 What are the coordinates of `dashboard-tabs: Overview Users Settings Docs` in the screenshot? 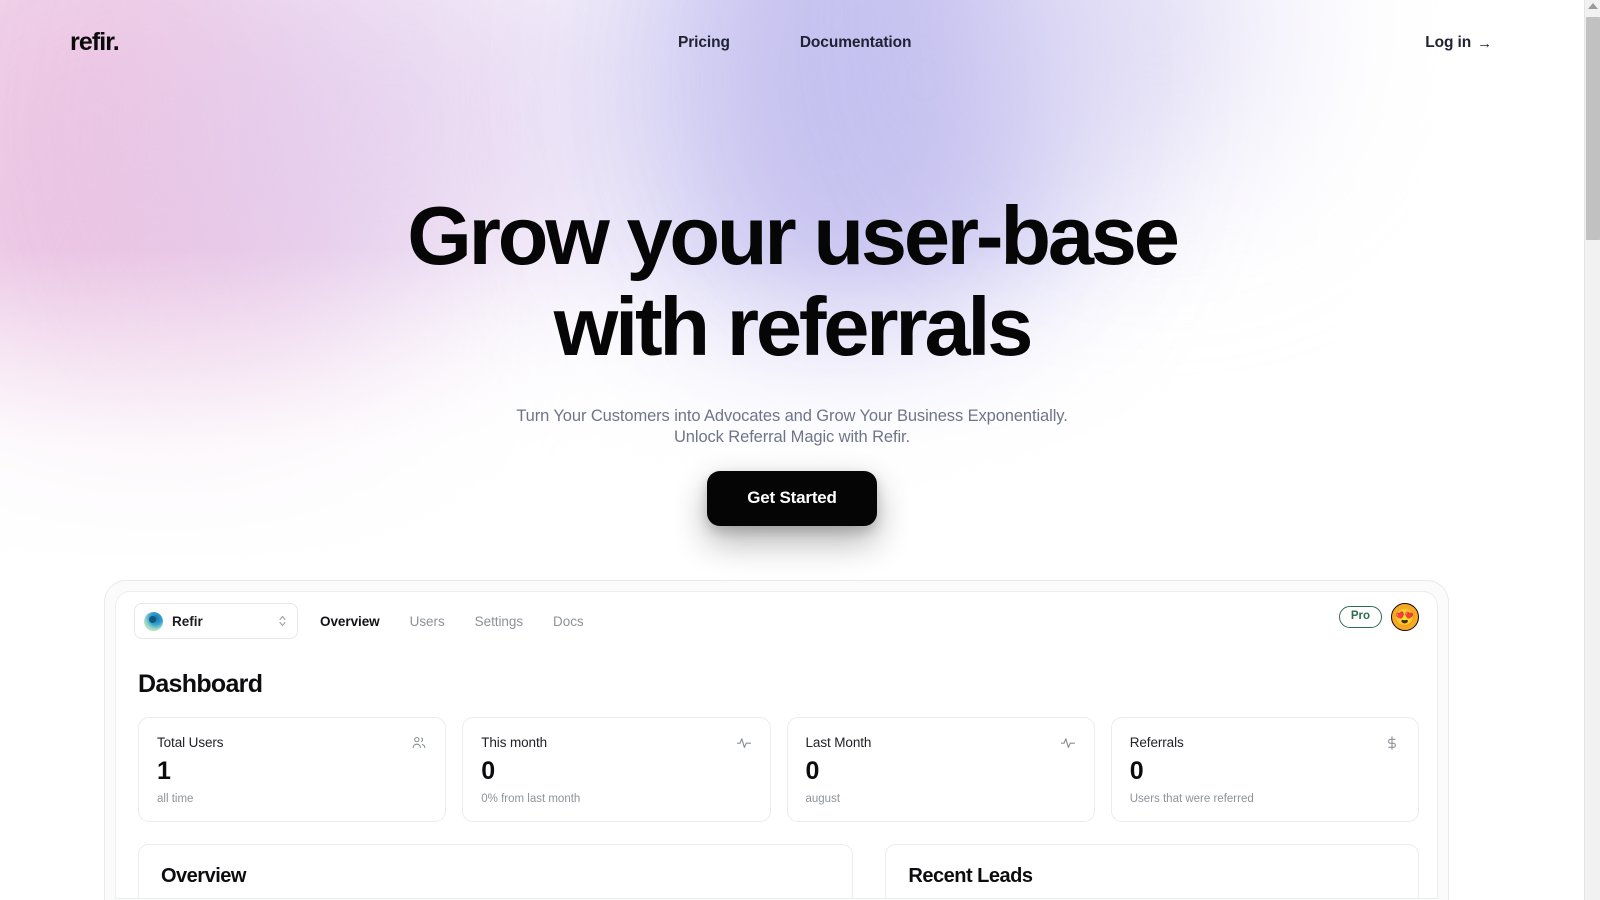 It's located at (452, 621).